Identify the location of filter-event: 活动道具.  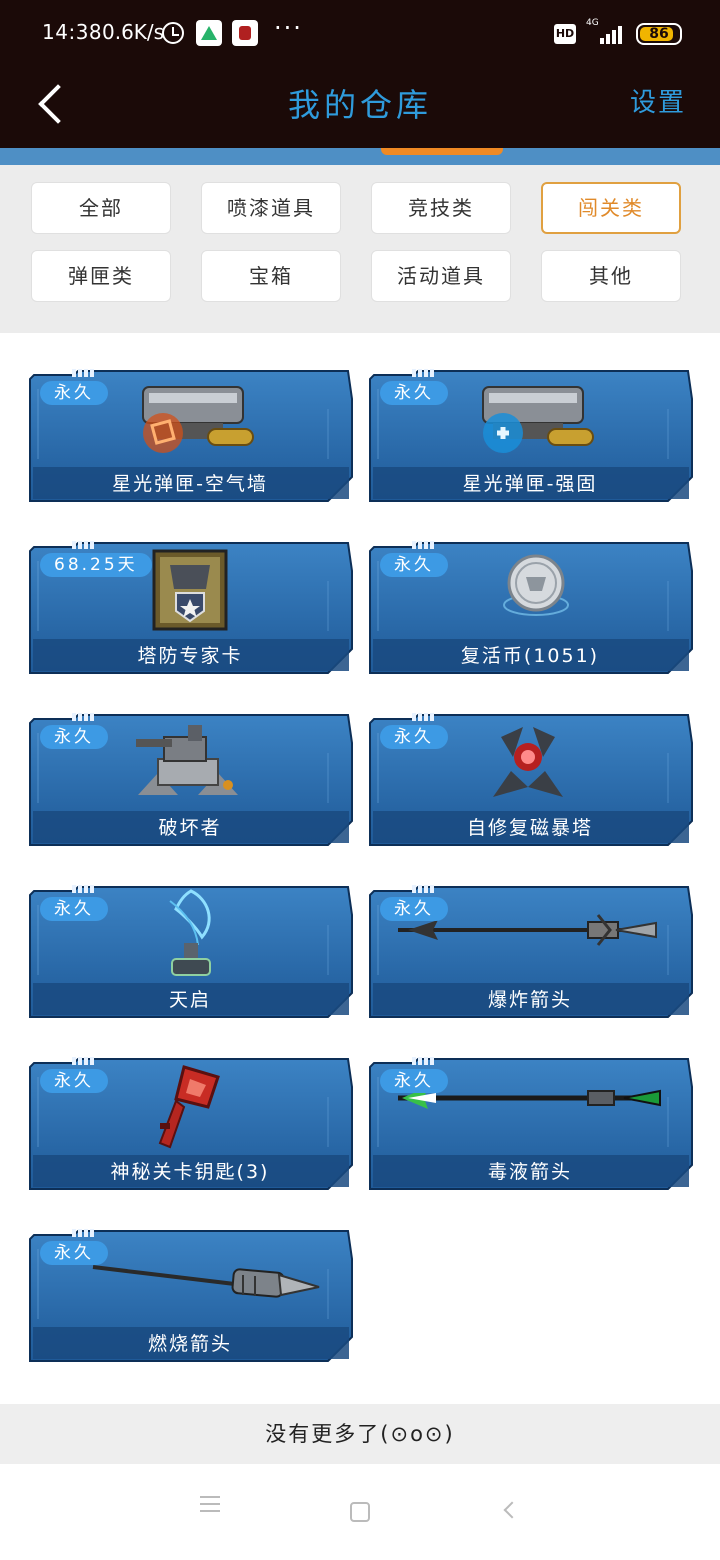
(441, 276).